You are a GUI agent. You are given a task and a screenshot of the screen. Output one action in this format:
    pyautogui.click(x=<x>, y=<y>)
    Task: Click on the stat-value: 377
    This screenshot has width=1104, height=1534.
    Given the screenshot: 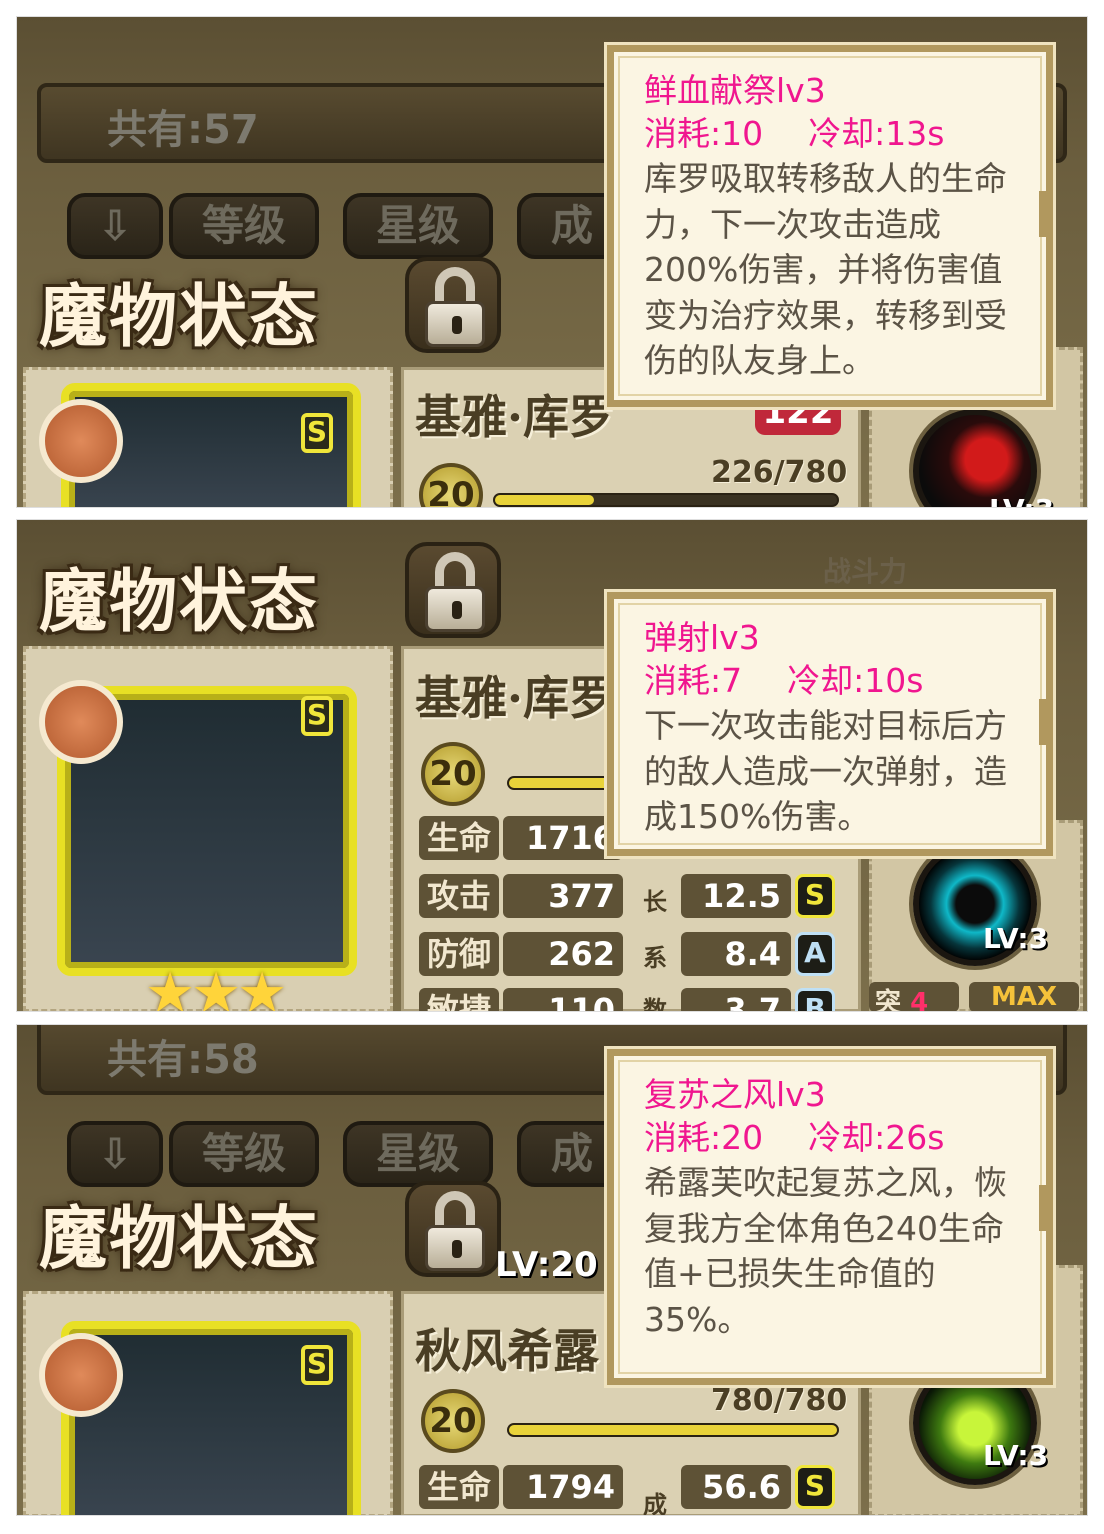 What is the action you would take?
    pyautogui.click(x=563, y=896)
    